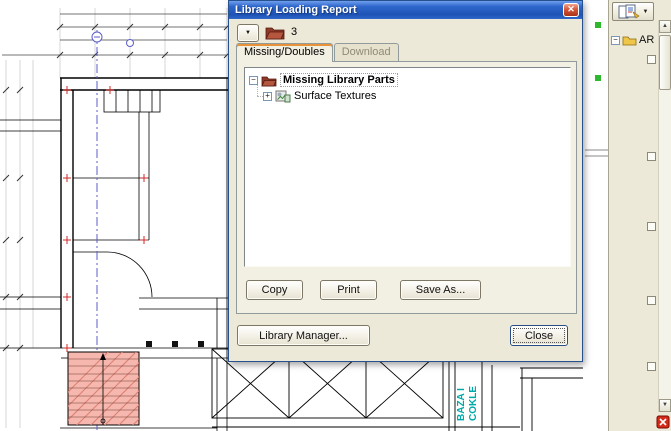 Image resolution: width=671 pixels, height=431 pixels. Describe the element at coordinates (405, 10) in the screenshot. I see `dialog-titlebar: Library Loading Report ✕` at that location.